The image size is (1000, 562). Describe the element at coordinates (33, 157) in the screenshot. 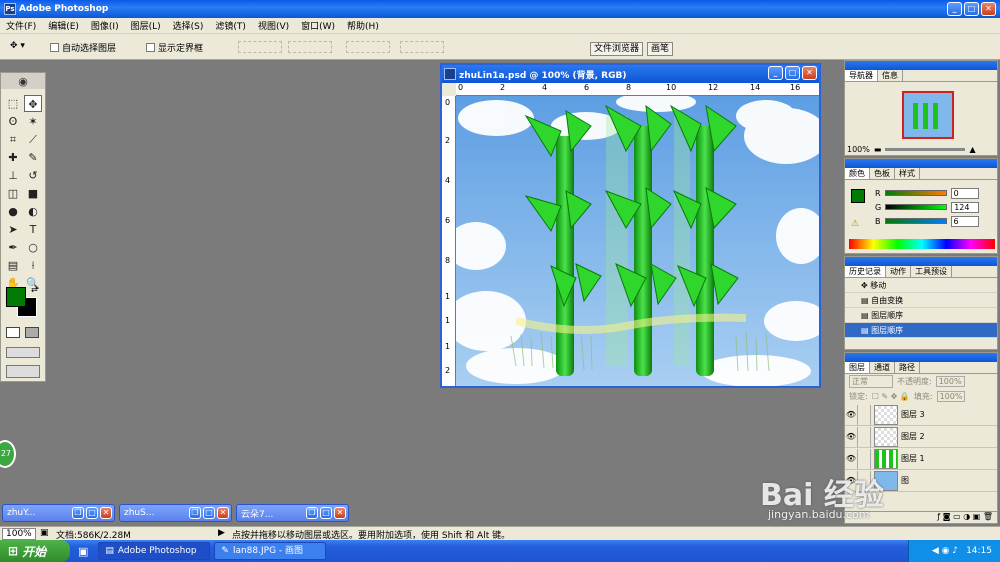

I see `brush-tool-icon: ✎` at that location.